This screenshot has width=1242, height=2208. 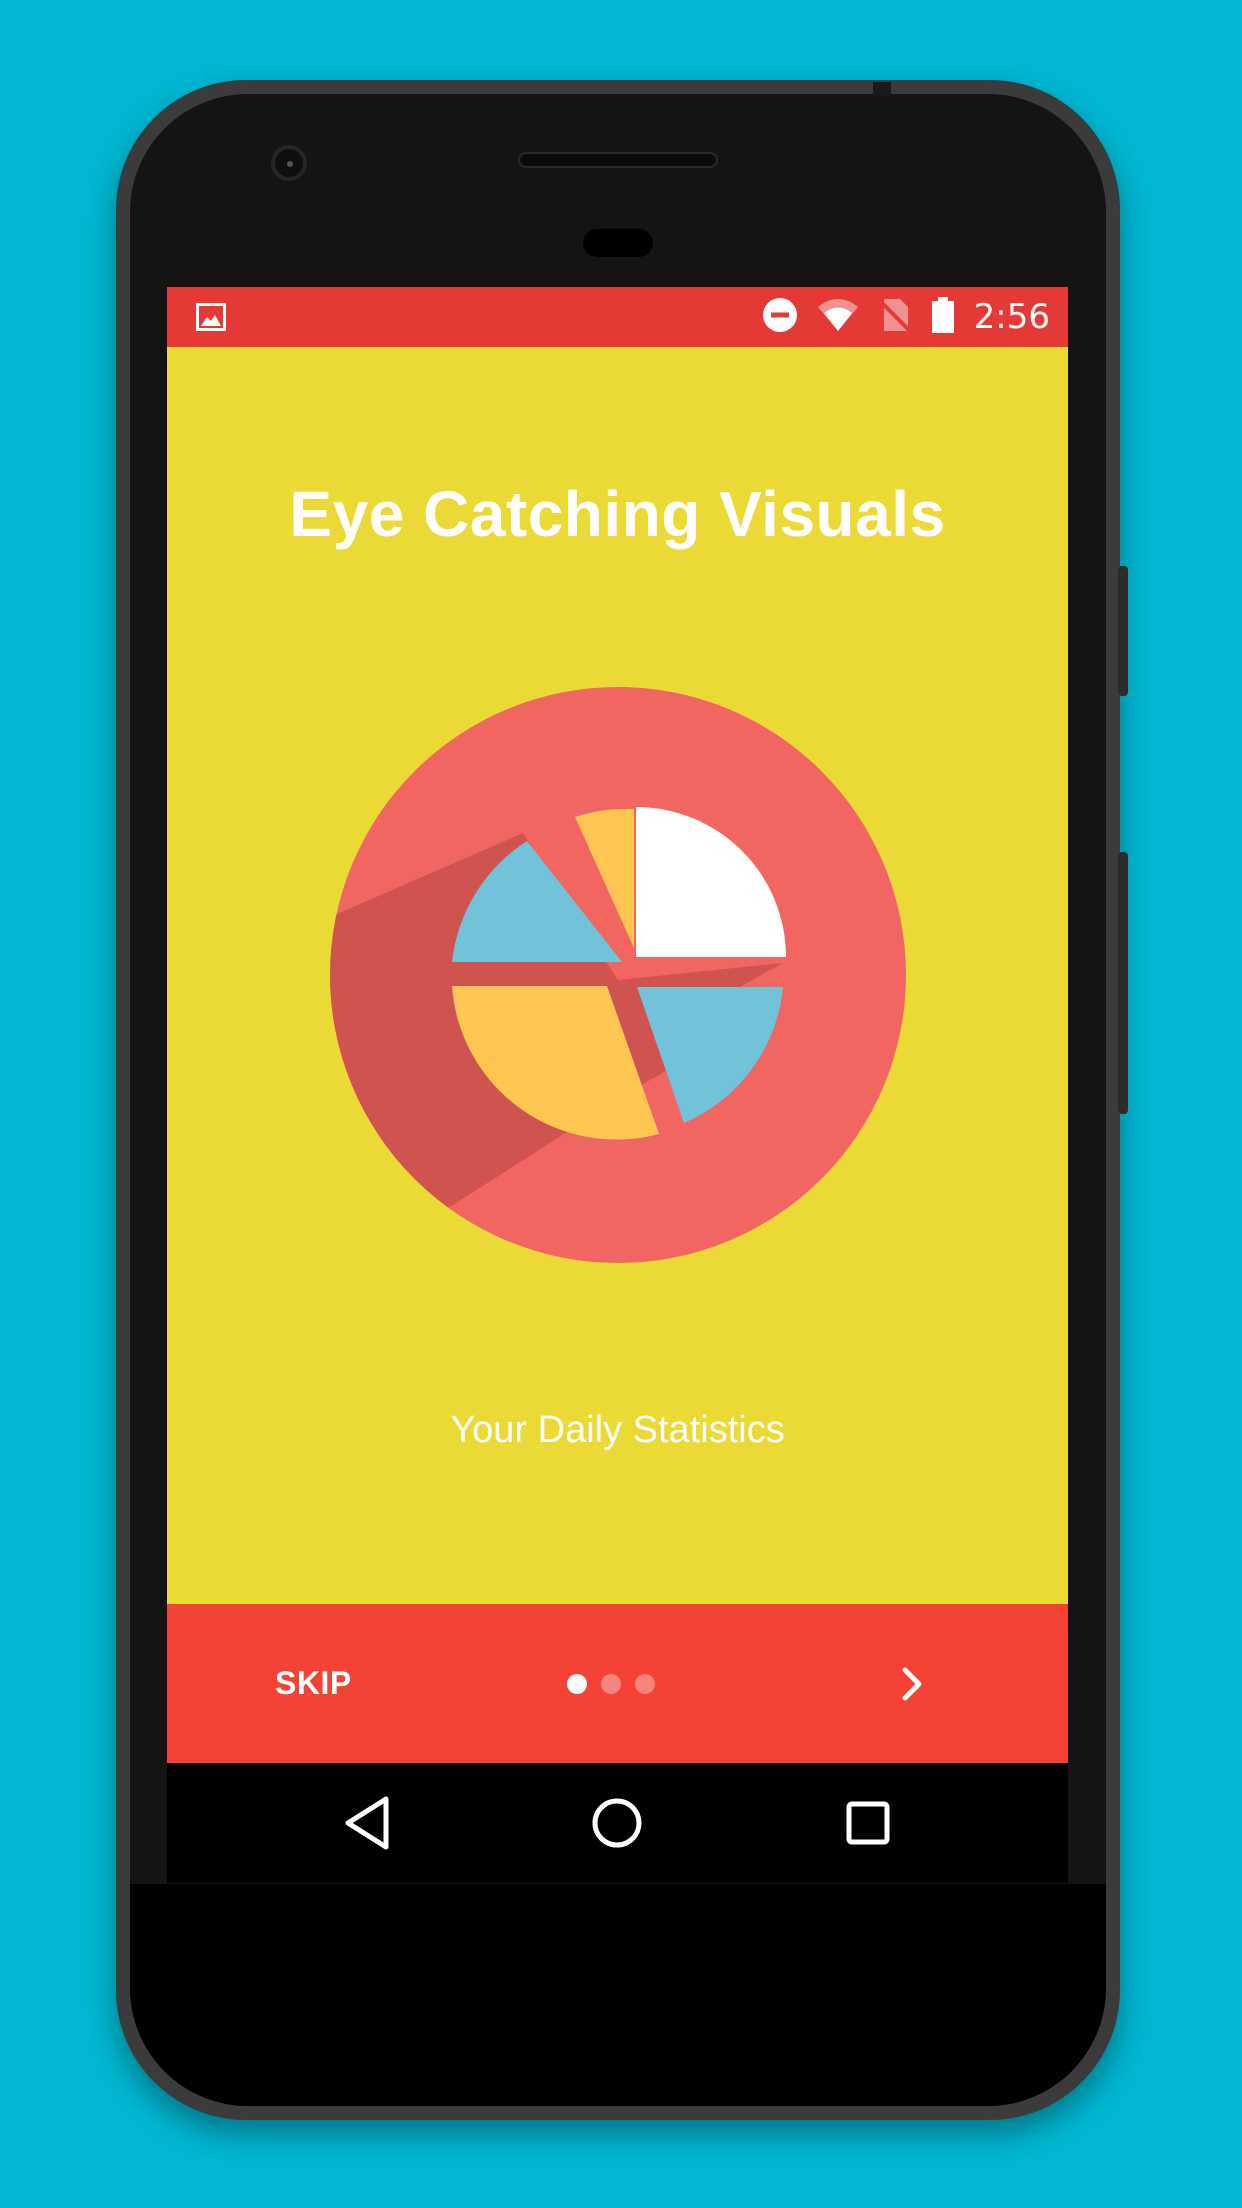 What do you see at coordinates (1011, 317) in the screenshot?
I see `status-time: 2:56` at bounding box center [1011, 317].